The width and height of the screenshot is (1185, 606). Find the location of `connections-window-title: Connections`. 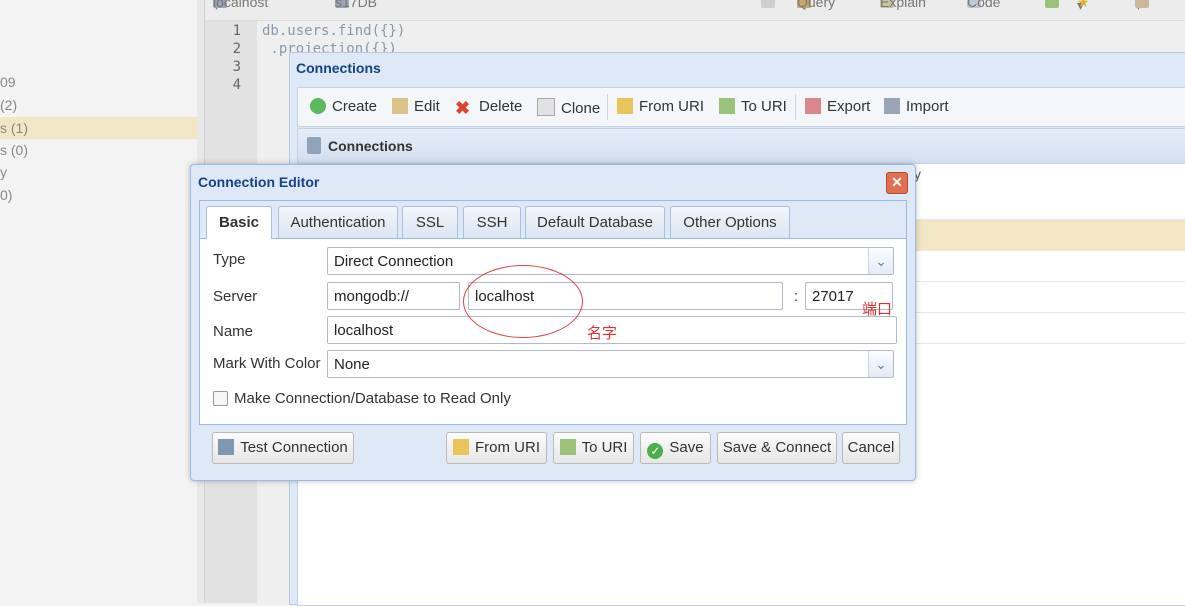

connections-window-title: Connections is located at coordinates (338, 68).